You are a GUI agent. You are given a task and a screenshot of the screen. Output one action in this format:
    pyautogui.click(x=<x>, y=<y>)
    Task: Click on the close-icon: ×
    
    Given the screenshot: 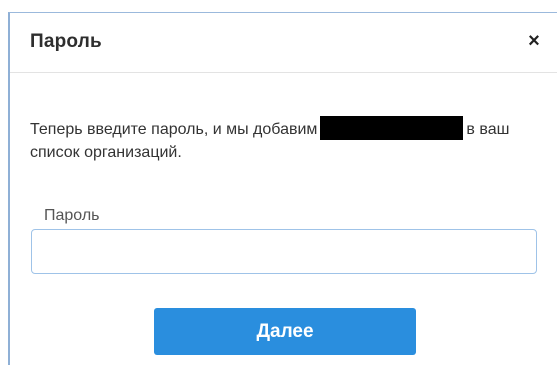 What is the action you would take?
    pyautogui.click(x=534, y=41)
    